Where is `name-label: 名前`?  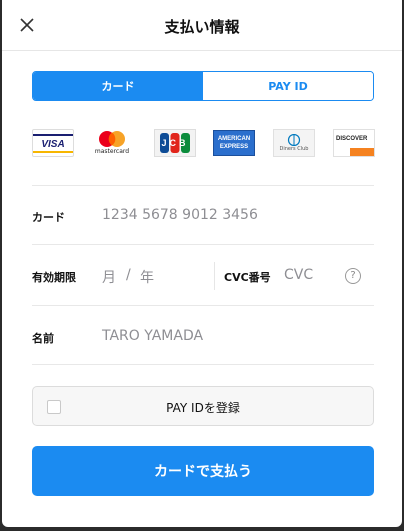
name-label: 名前 is located at coordinates (43, 338).